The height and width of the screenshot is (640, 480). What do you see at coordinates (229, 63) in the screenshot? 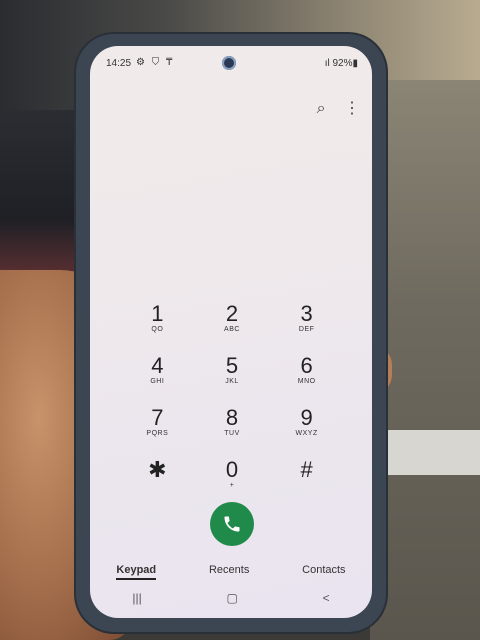
I see `front-camera` at bounding box center [229, 63].